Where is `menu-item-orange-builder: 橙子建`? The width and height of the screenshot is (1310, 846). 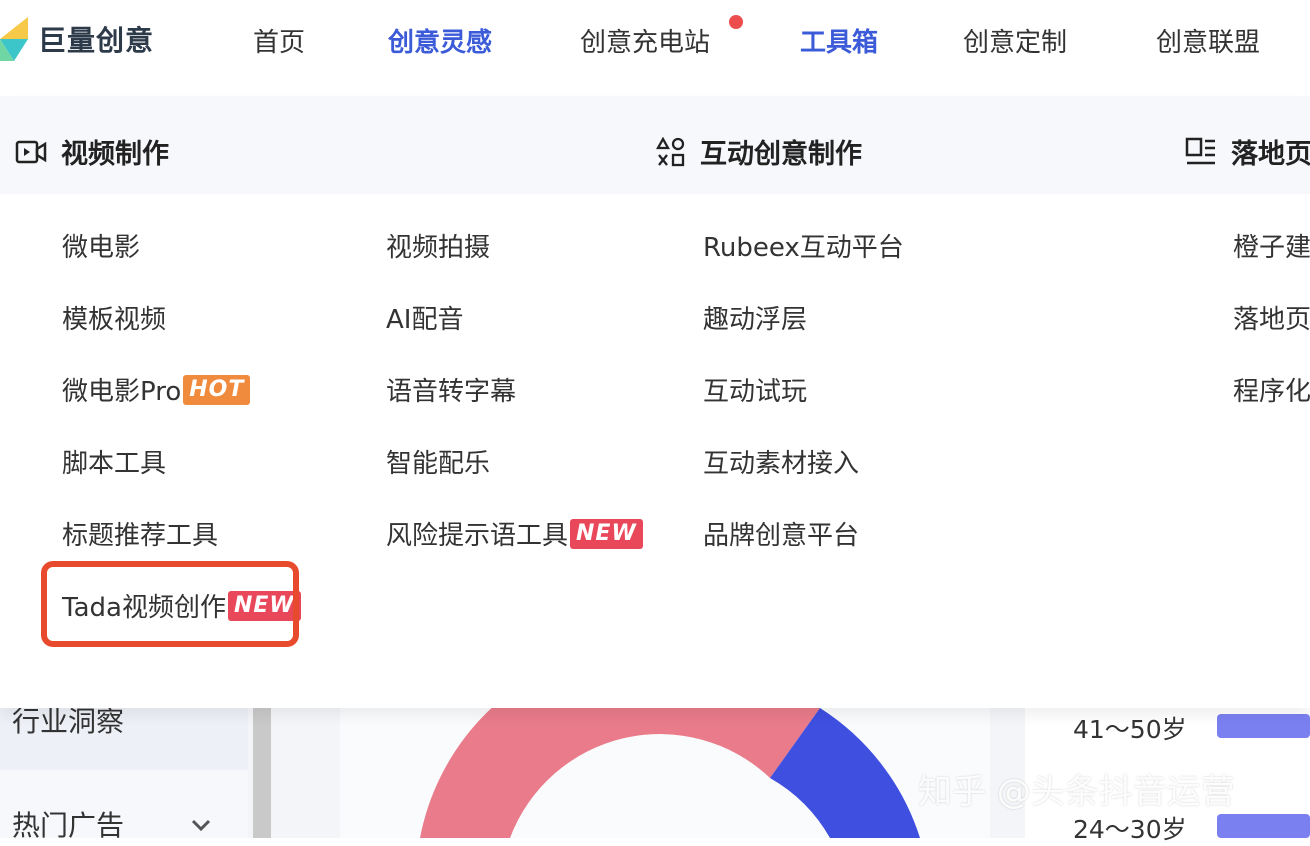
menu-item-orange-builder: 橙子建 is located at coordinates (1271, 245).